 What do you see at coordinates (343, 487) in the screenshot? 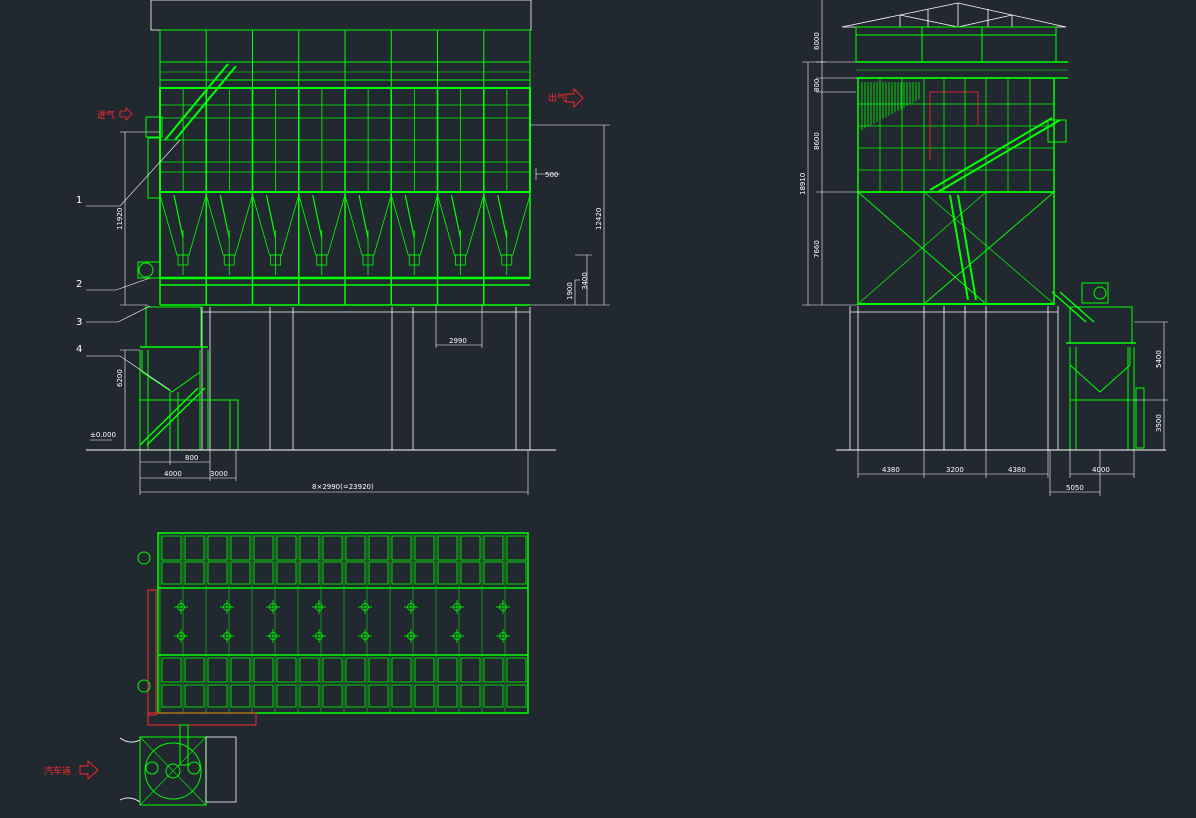
I see `dim-total: 8×2990(=23920)` at bounding box center [343, 487].